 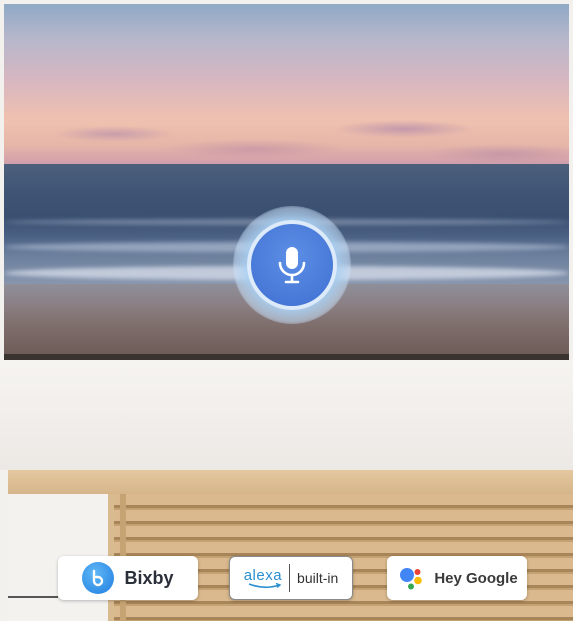 What do you see at coordinates (98, 578) in the screenshot?
I see `bixby-logo-icon` at bounding box center [98, 578].